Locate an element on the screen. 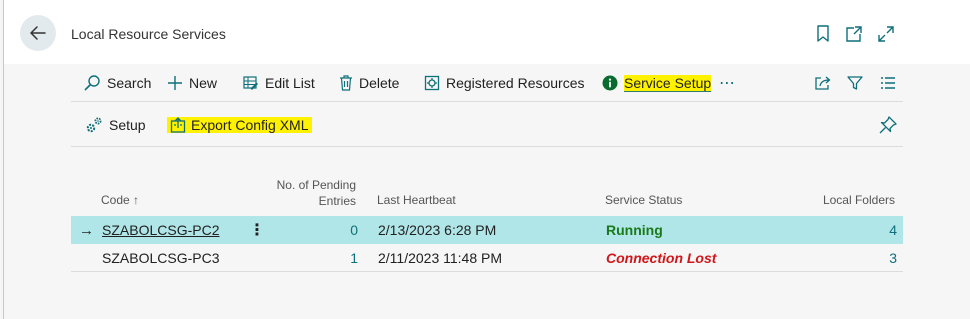 The height and width of the screenshot is (319, 970). delete-label: Delete is located at coordinates (379, 83).